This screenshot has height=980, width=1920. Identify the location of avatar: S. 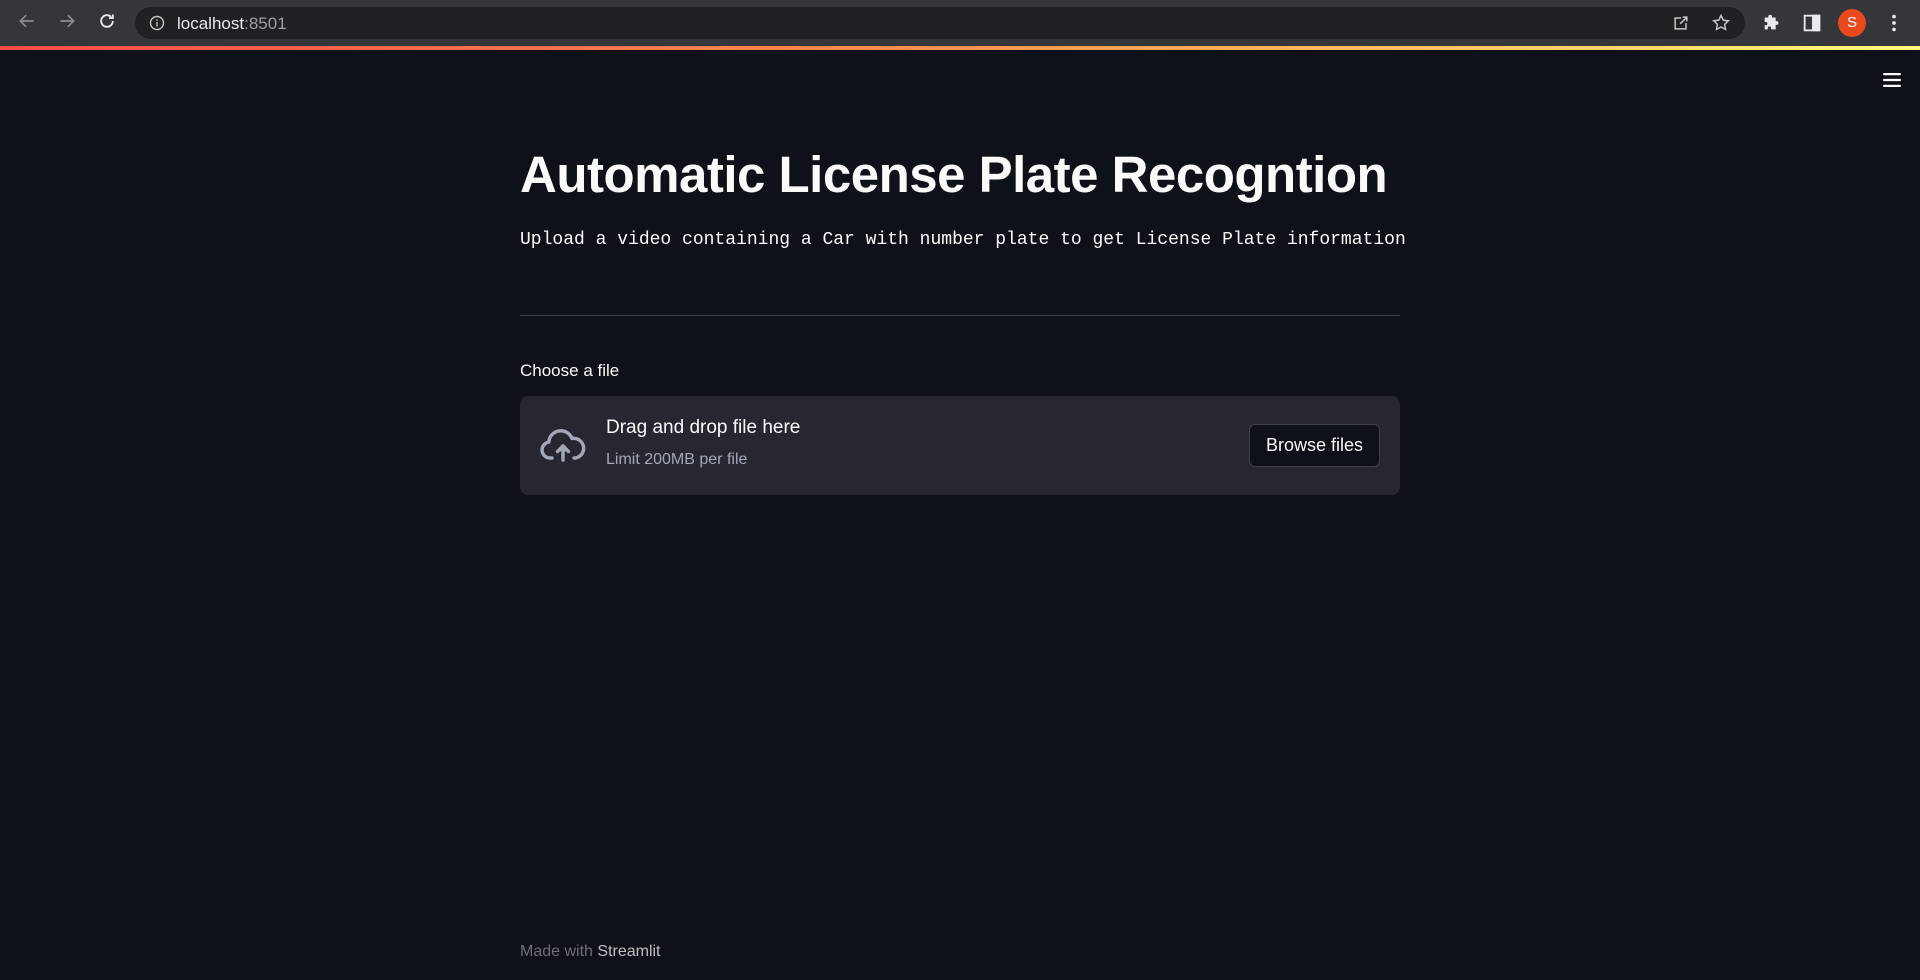
(1852, 23).